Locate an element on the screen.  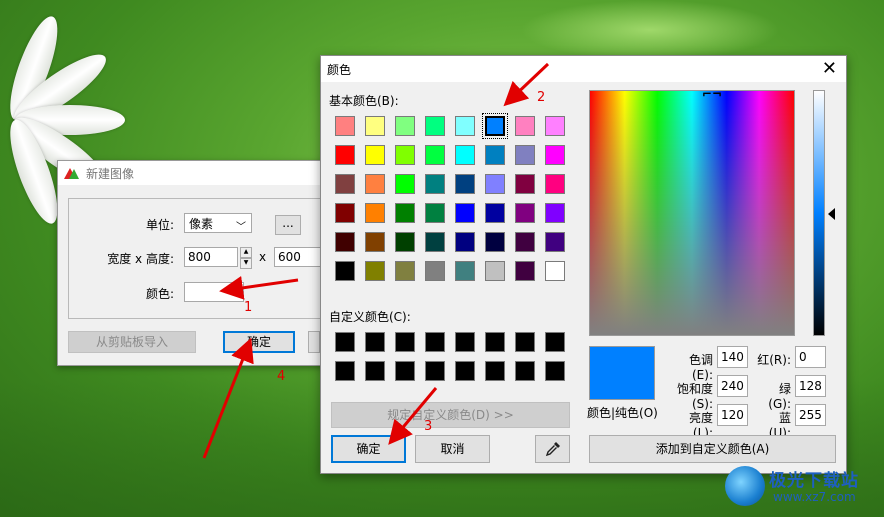
step-marker-2: 2 is located at coordinates (541, 97).